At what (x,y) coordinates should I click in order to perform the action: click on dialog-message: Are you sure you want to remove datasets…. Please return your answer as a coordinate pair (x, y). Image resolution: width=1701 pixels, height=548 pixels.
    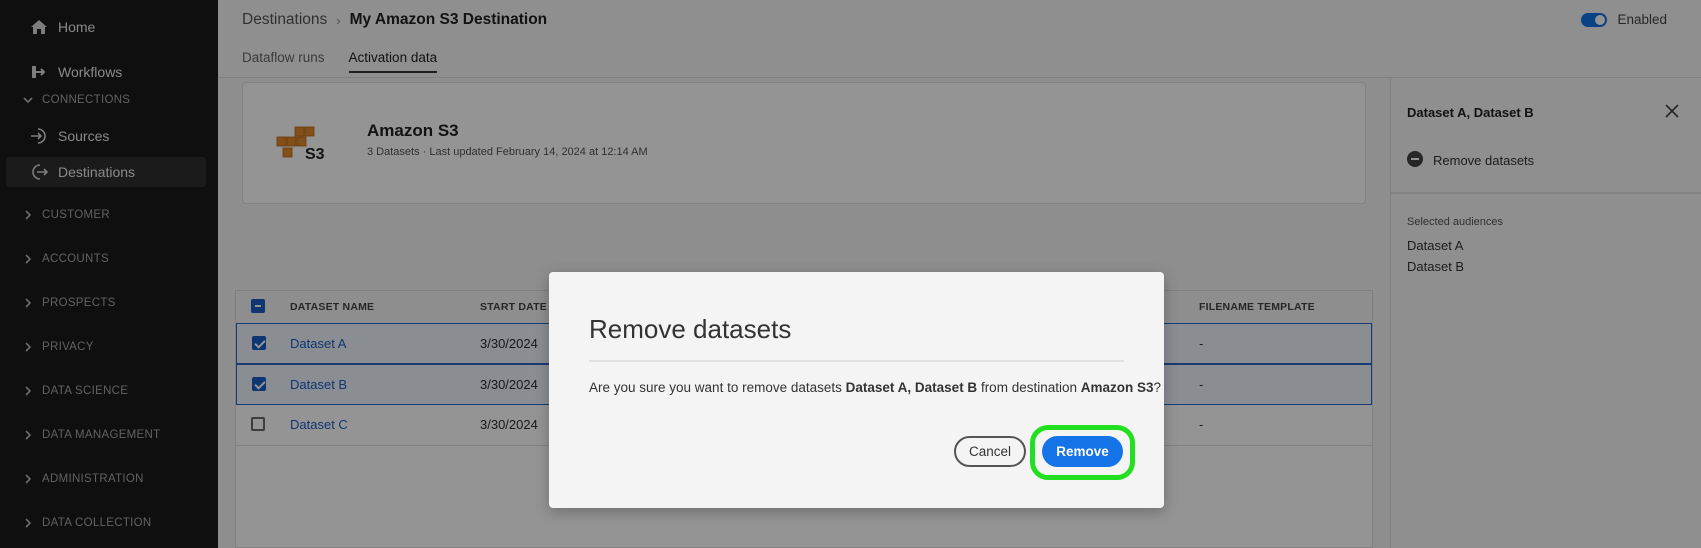
    Looking at the image, I should click on (875, 387).